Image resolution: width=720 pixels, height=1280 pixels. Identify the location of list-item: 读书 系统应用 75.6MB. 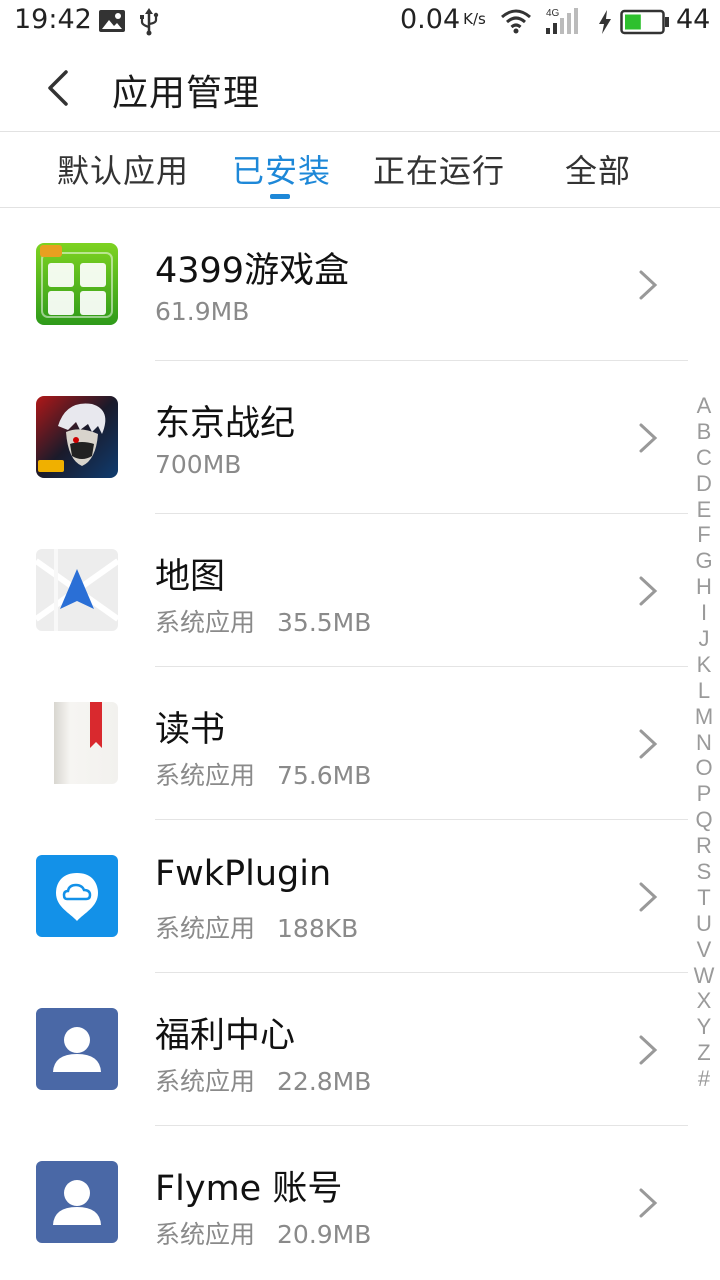
(345, 743).